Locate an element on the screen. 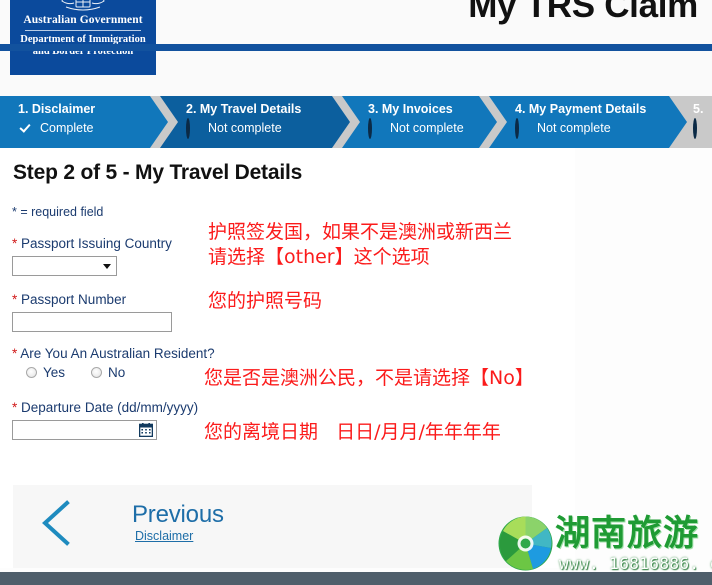 The image size is (712, 585). field-label: * Departure Date (dd/mm/yyyy) is located at coordinates (105, 408).